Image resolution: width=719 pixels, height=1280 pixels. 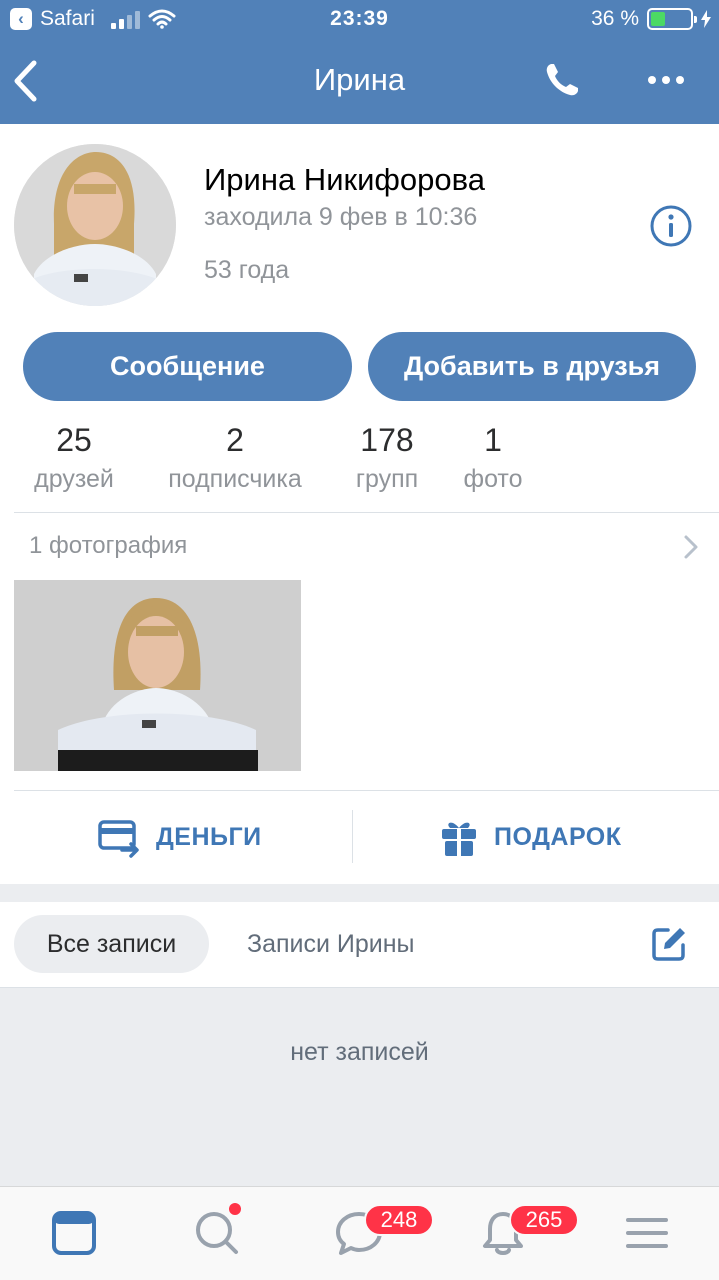 I want to click on battery-level, so click(x=658, y=19).